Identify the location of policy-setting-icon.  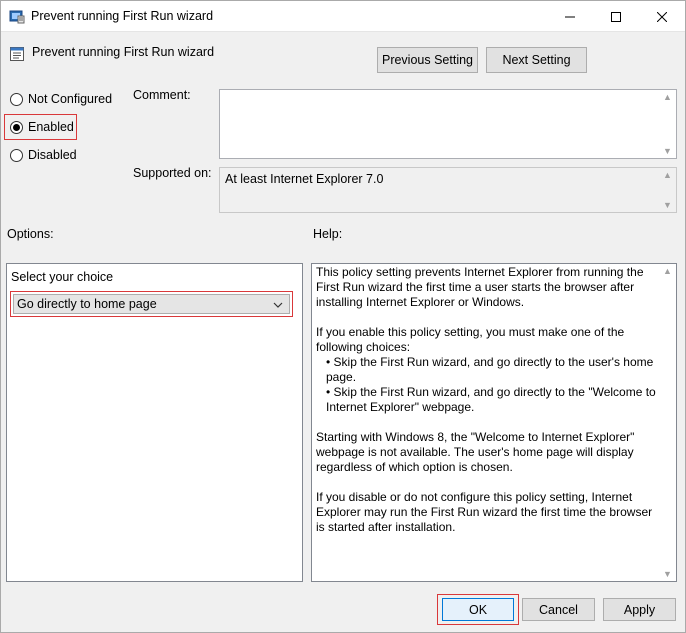
(17, 54).